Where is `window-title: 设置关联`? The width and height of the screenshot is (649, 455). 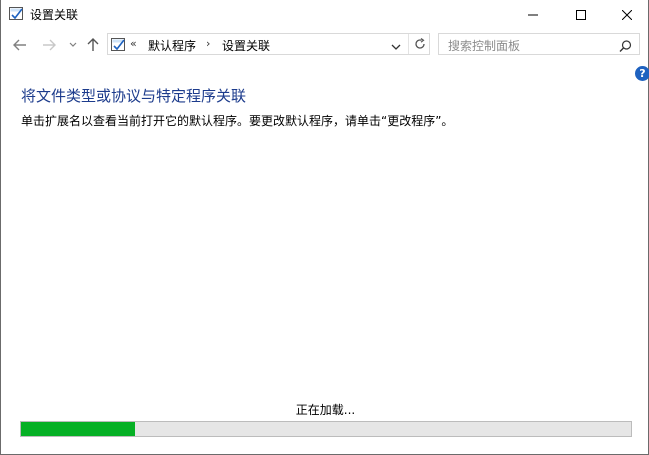
window-title: 设置关联 is located at coordinates (54, 15).